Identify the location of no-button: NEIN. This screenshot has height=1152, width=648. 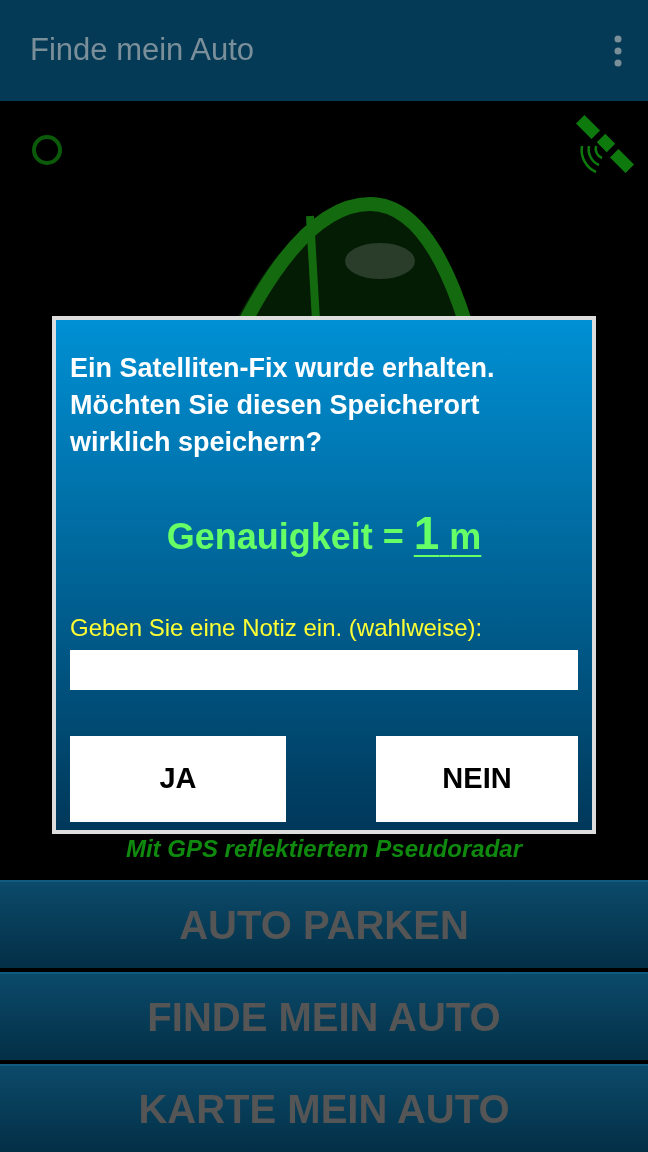
(477, 779).